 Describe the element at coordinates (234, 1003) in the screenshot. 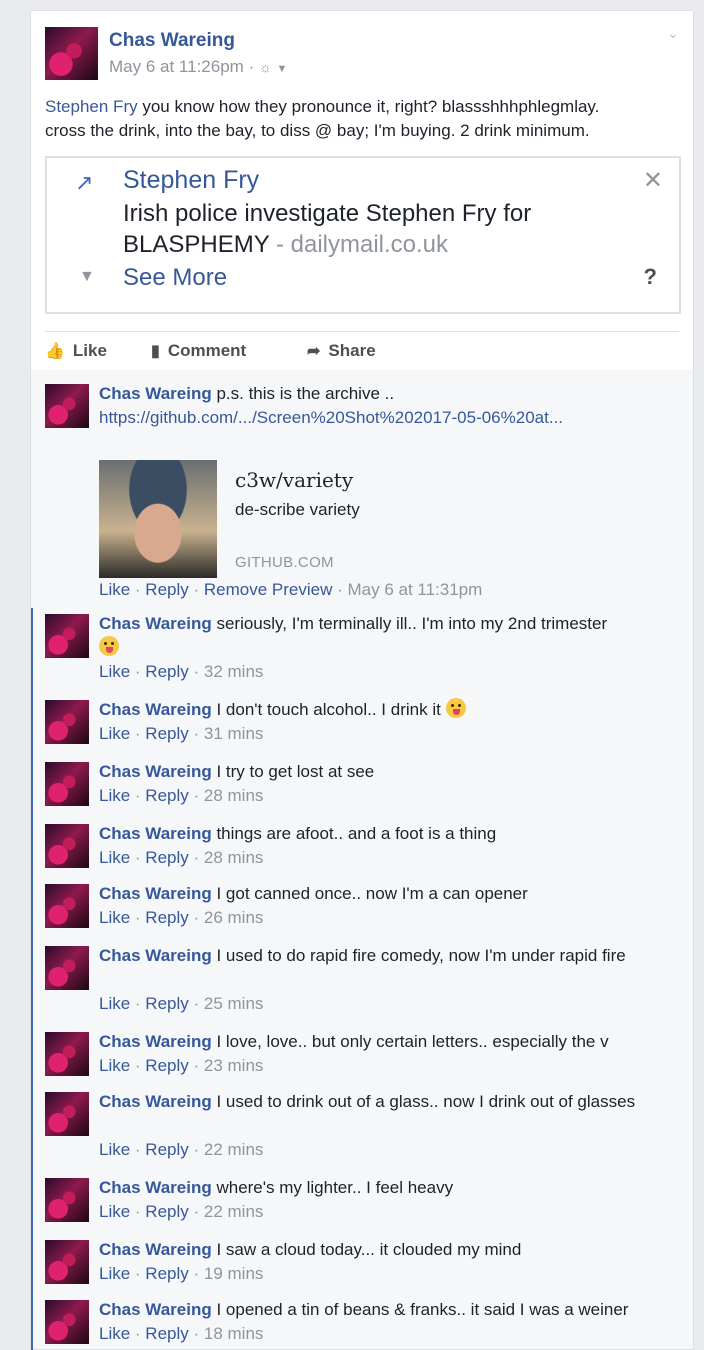

I see `comment-time: 25 mins` at that location.